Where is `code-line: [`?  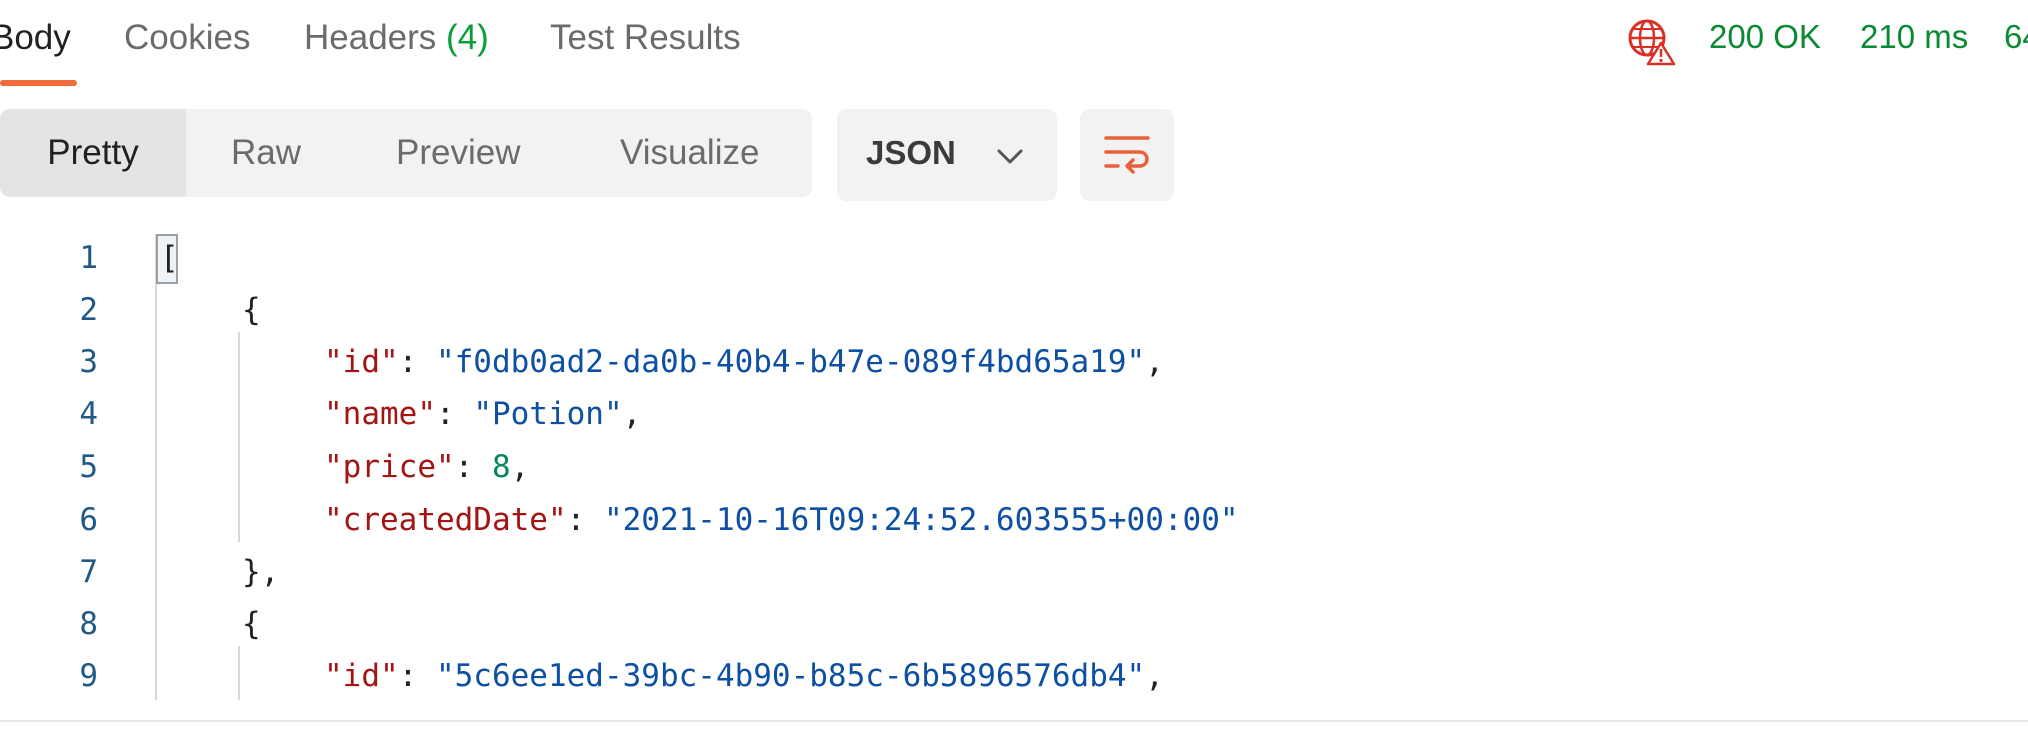 code-line: [ is located at coordinates (169, 258).